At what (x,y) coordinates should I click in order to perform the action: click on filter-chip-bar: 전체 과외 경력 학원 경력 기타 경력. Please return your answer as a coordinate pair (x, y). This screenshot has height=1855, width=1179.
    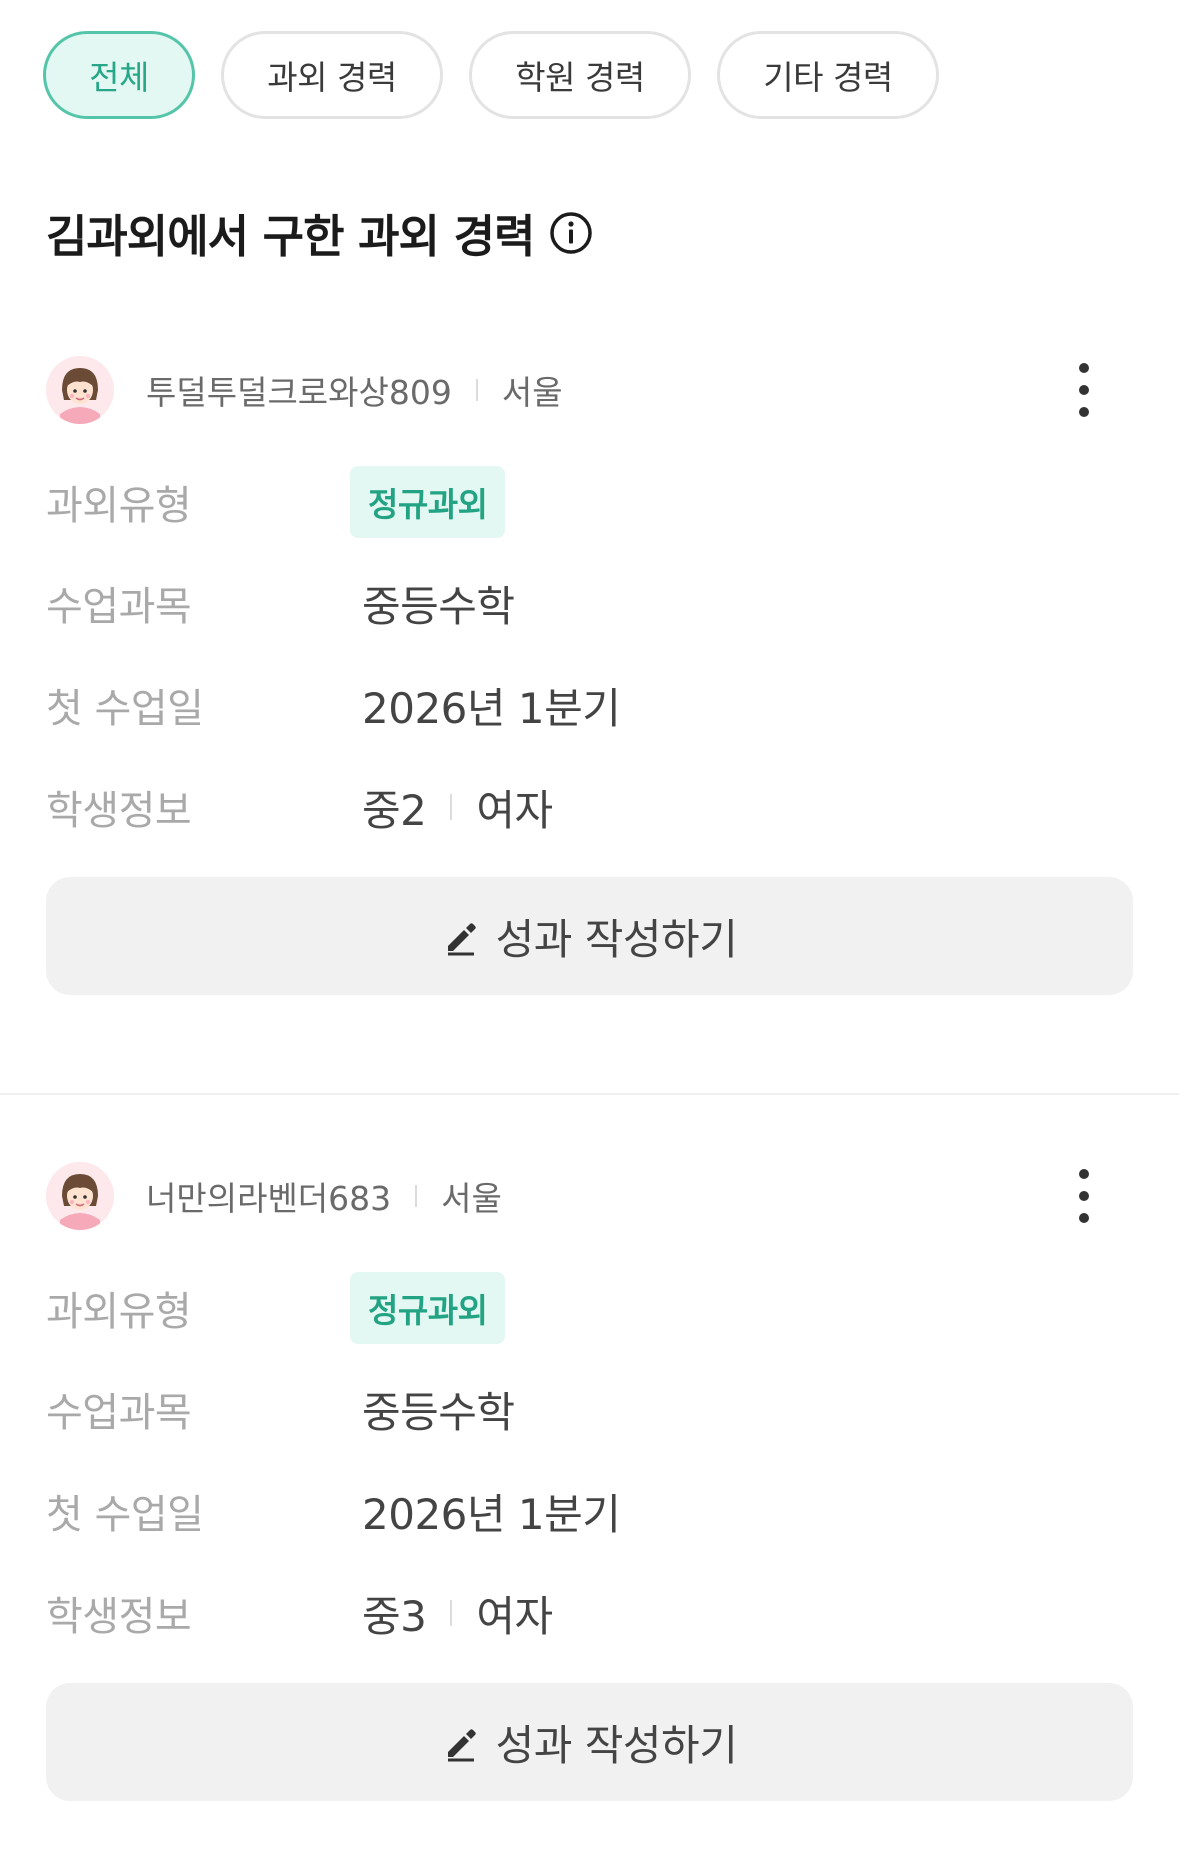
    Looking at the image, I should click on (491, 75).